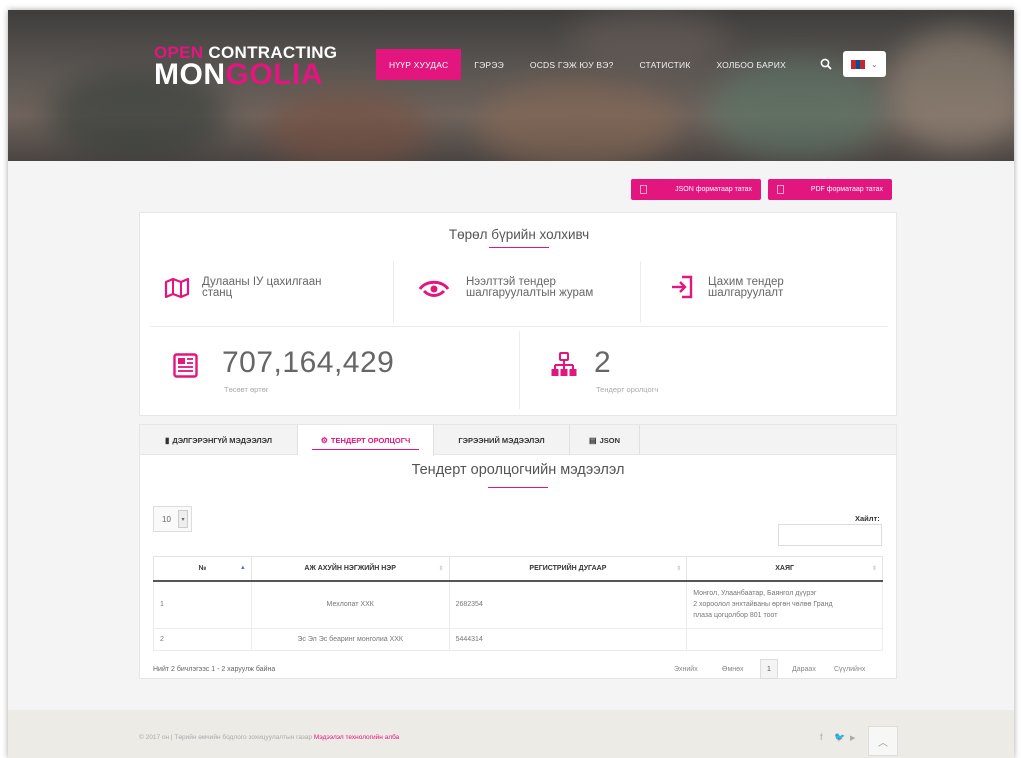  I want to click on site-logo: OPEN CONTRACTING MONGOLIA, so click(245, 67).